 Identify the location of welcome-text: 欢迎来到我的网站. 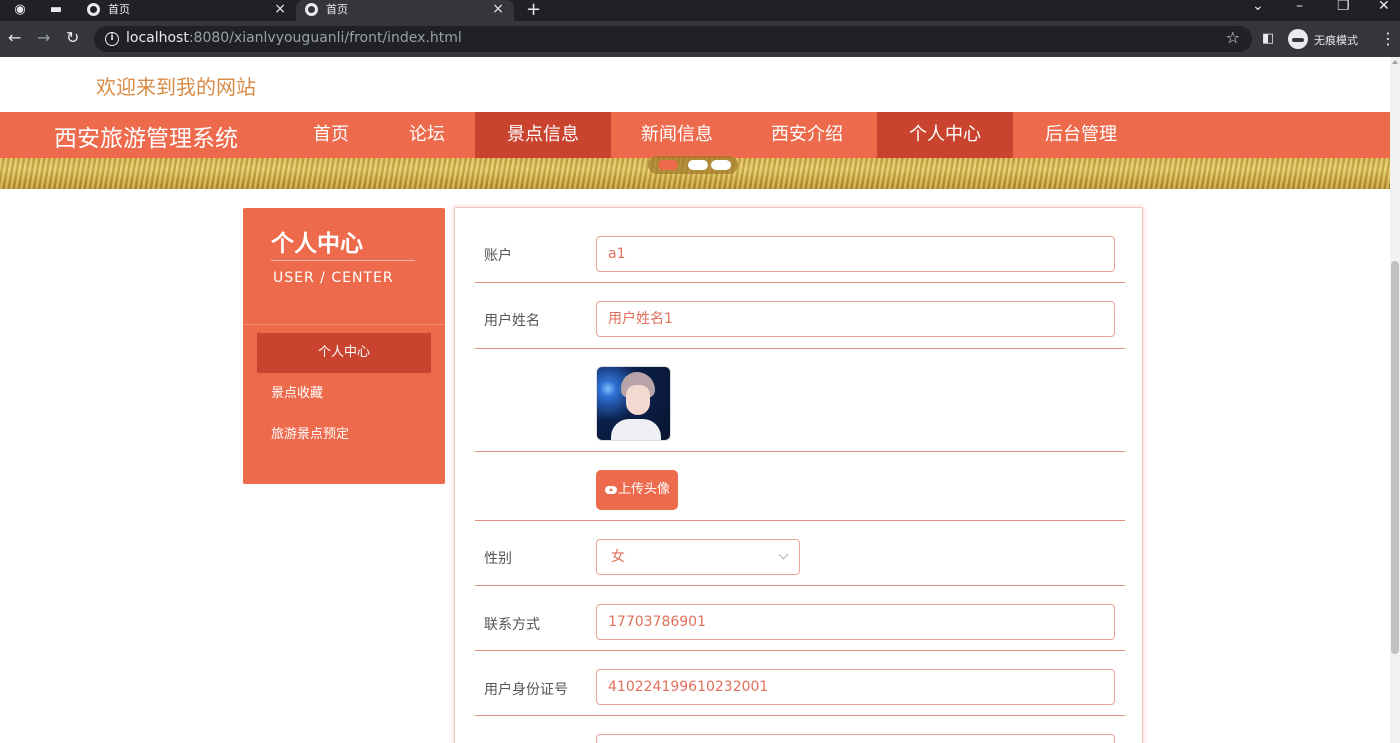
(176, 87).